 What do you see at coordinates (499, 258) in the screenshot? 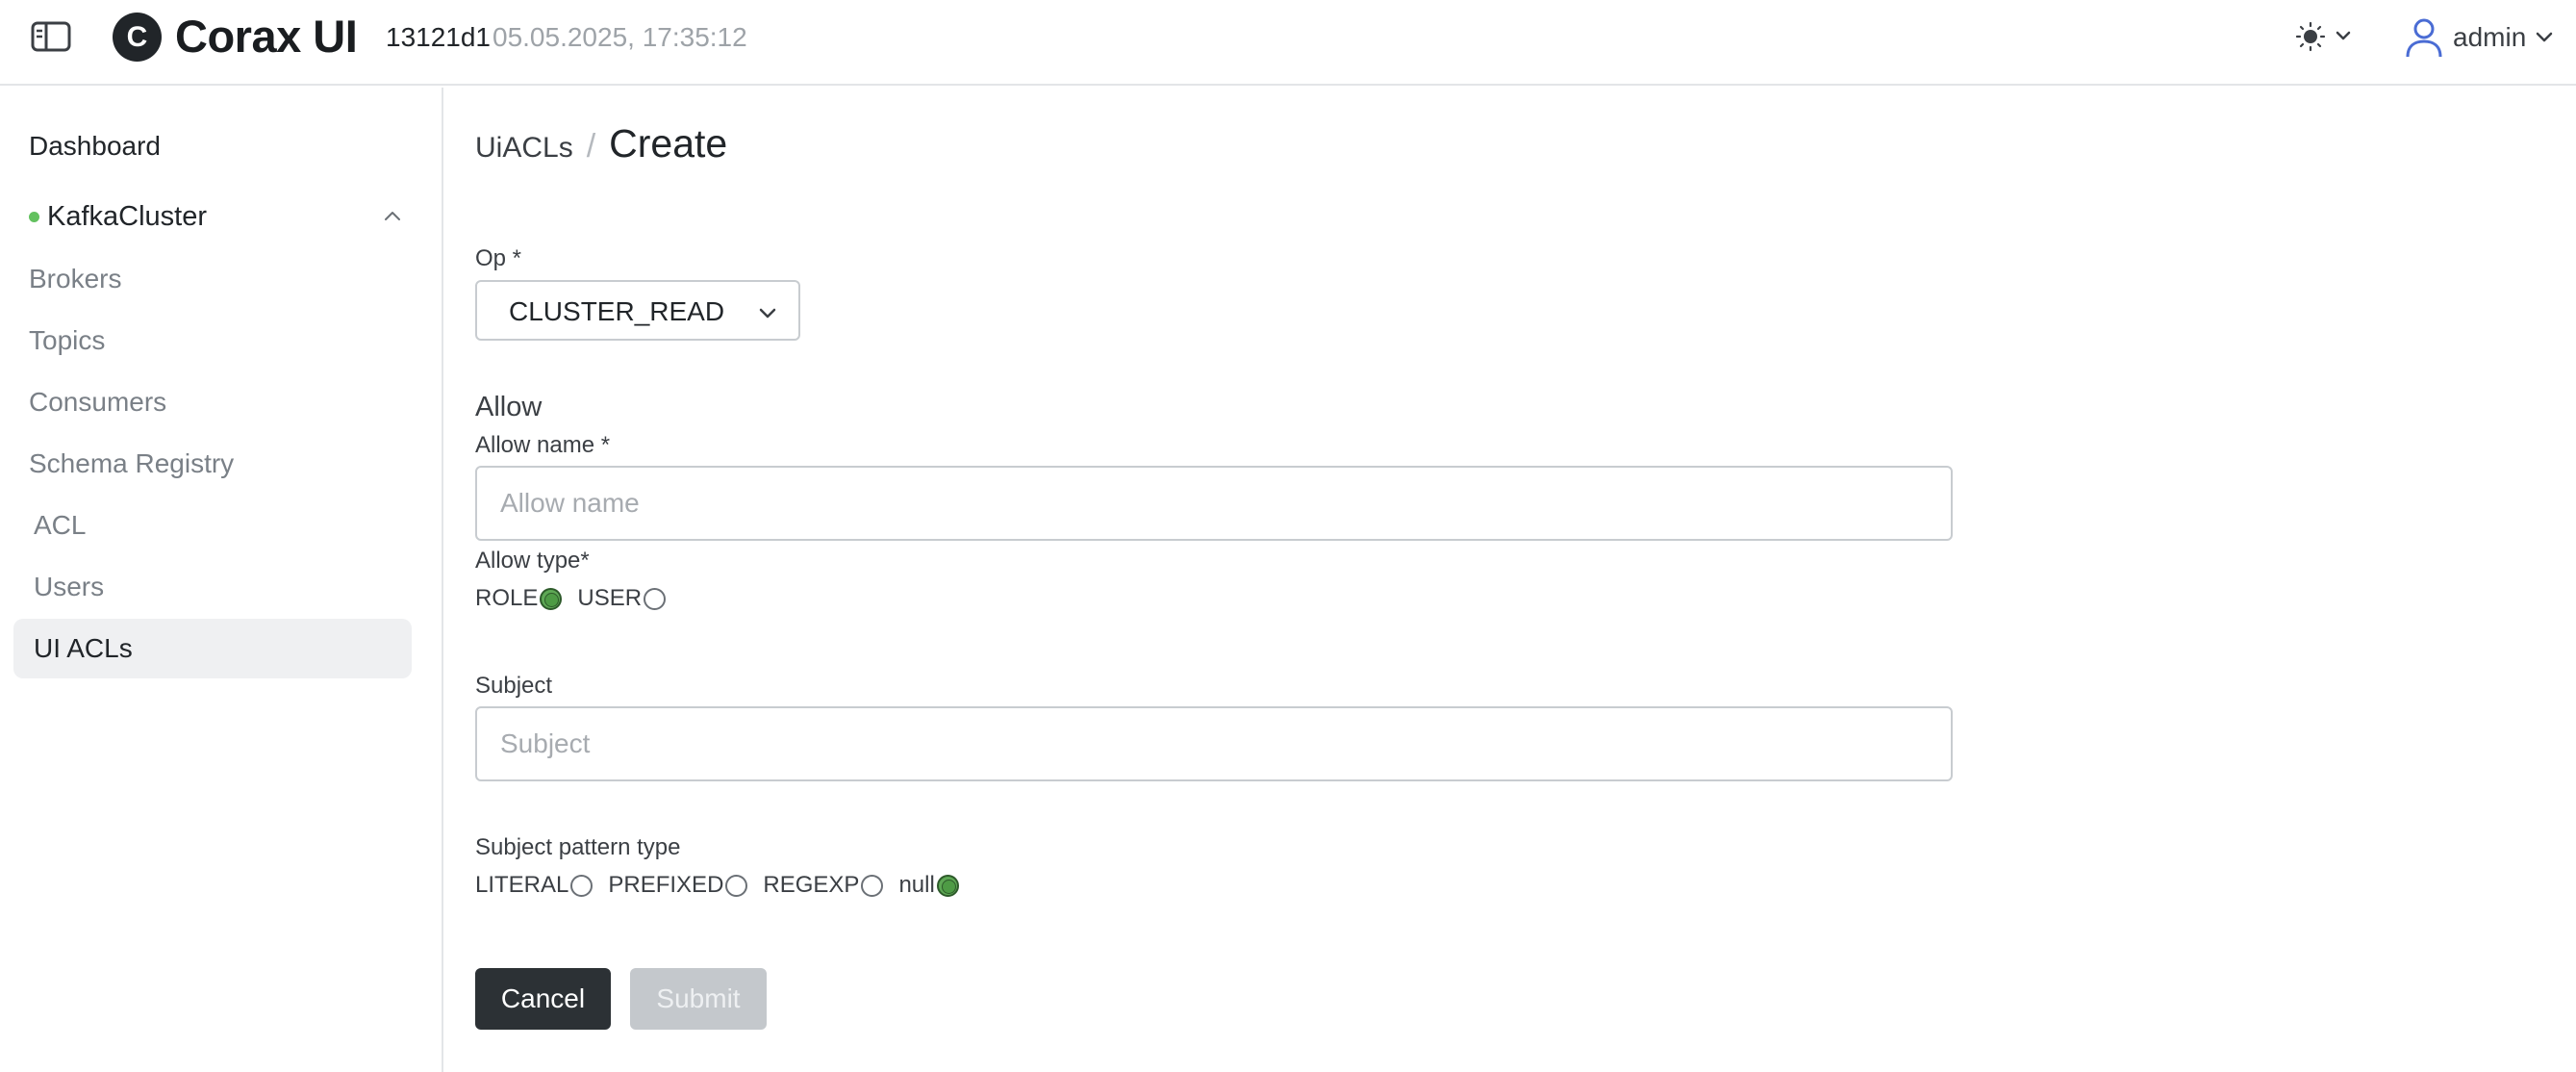
I see `op-label: Op *` at bounding box center [499, 258].